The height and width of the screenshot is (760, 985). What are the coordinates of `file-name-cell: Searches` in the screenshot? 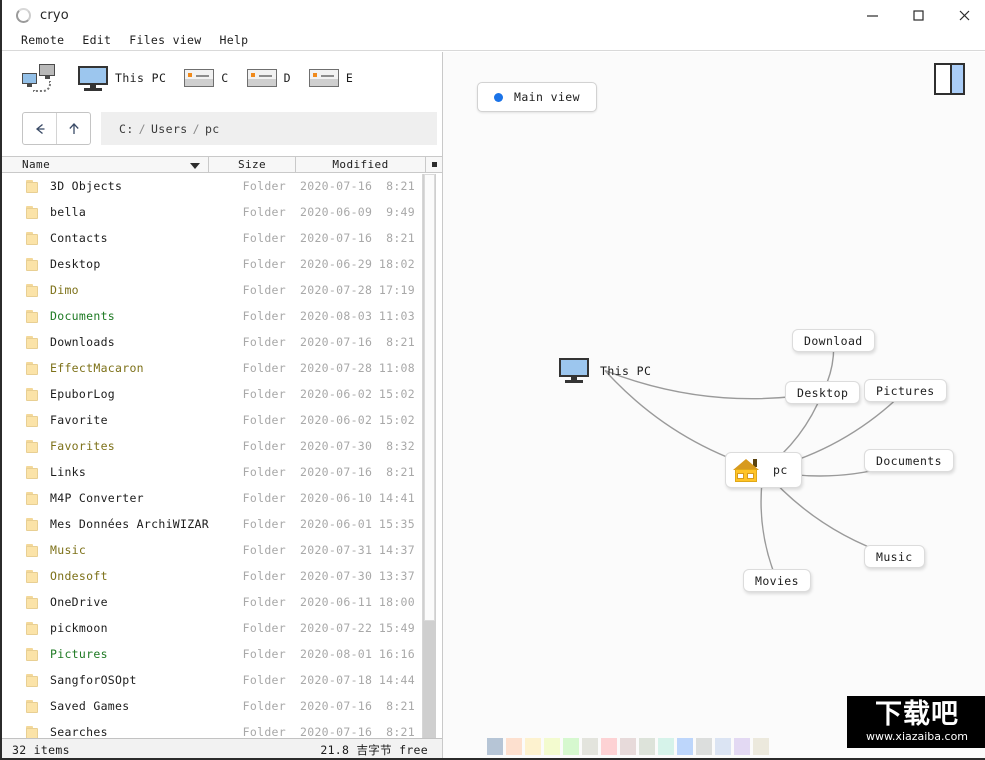 It's located at (105, 731).